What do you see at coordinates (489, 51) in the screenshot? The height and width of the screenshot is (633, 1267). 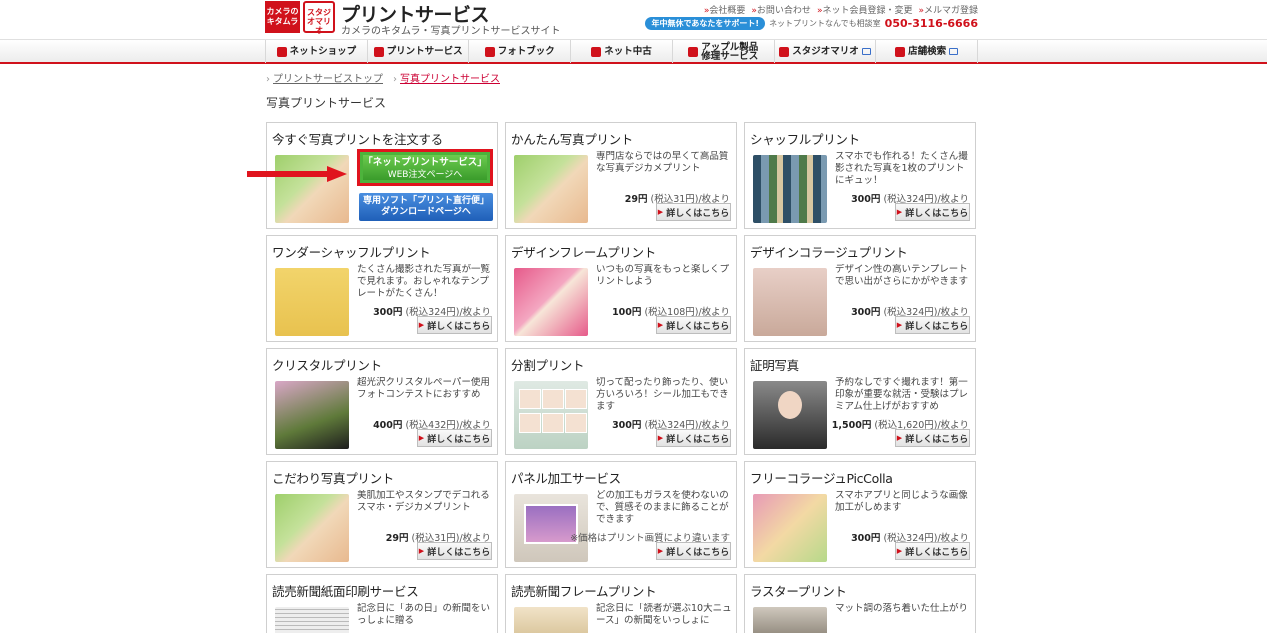 I see `photobook-icon` at bounding box center [489, 51].